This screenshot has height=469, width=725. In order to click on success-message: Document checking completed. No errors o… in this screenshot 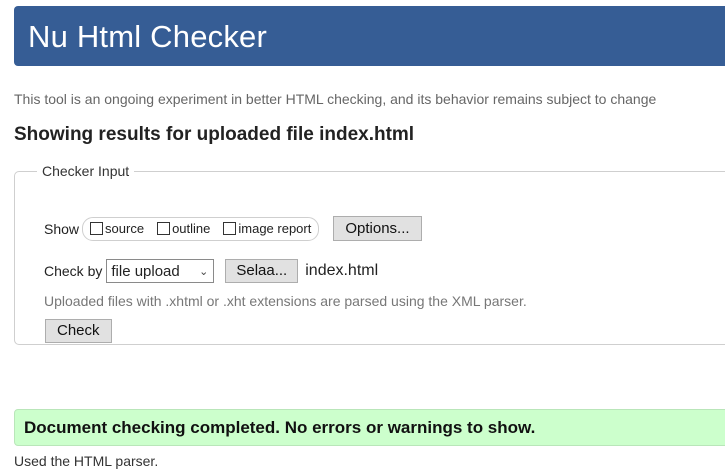, I will do `click(280, 427)`.